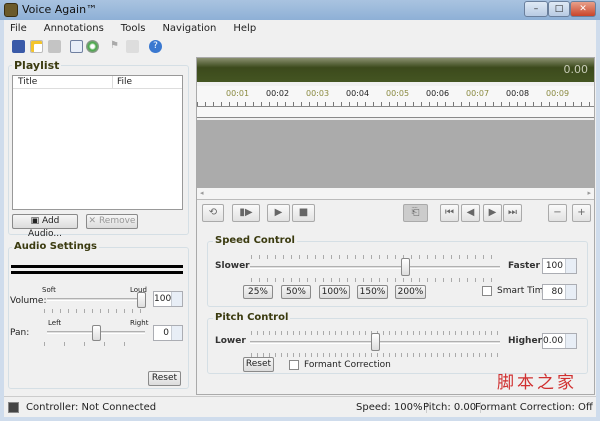  What do you see at coordinates (537, 383) in the screenshot?
I see `watermark: 脚本之家` at bounding box center [537, 383].